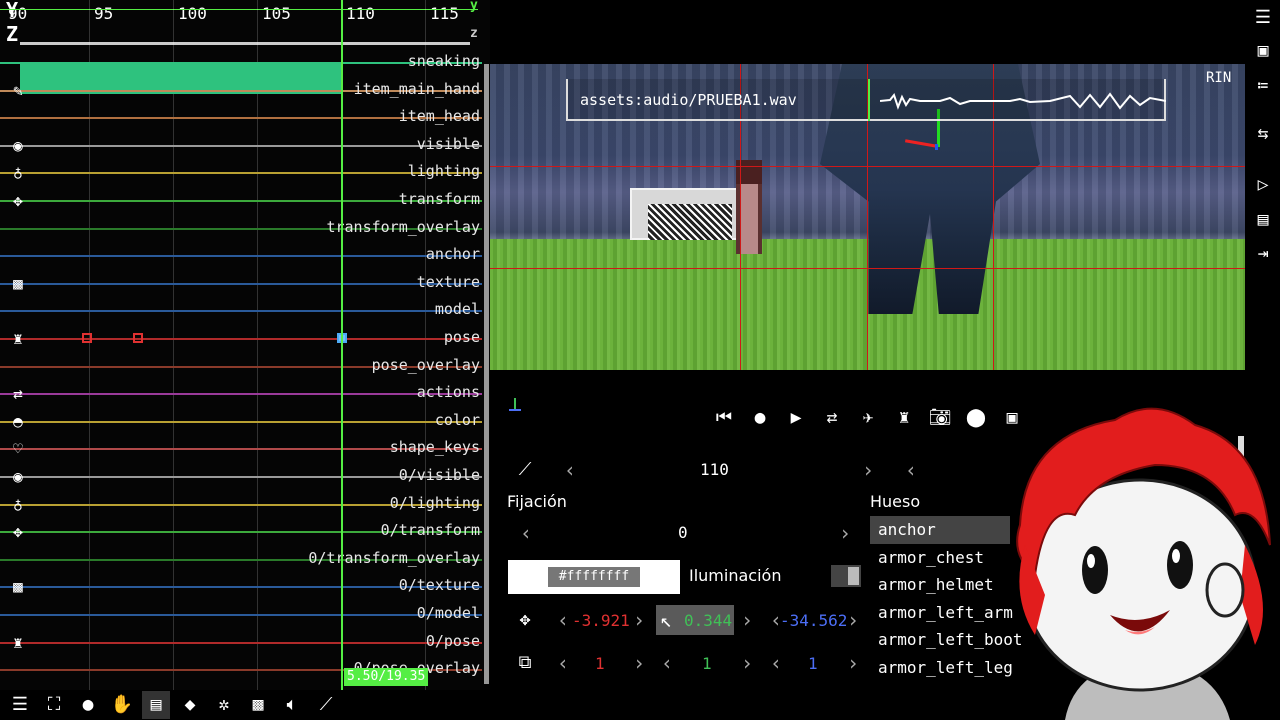 This screenshot has height=720, width=1280. I want to click on loop-icon: ⇄, so click(832, 418).